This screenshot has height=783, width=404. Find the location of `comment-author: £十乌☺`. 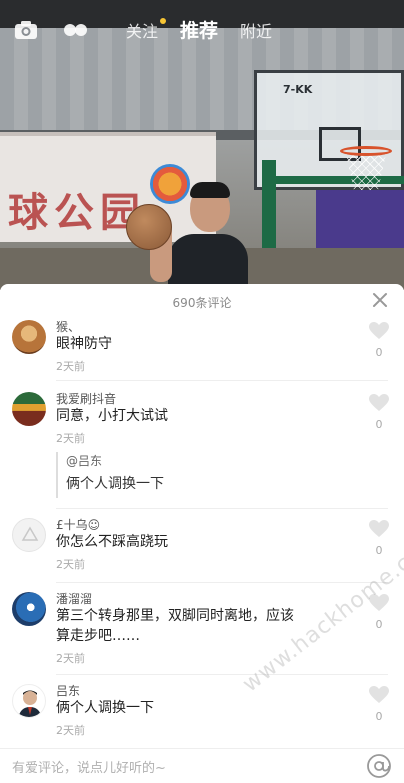

comment-author: £十乌☺ is located at coordinates (78, 524).